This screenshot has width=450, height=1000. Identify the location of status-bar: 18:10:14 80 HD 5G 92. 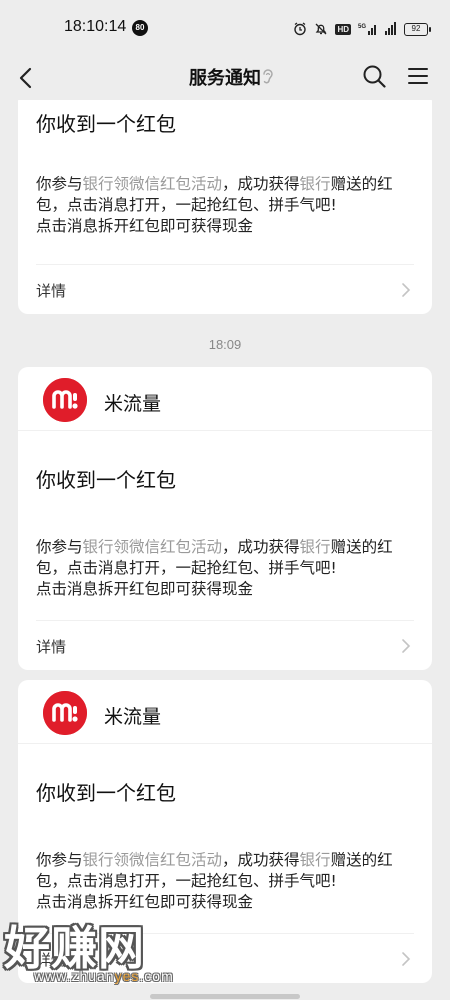
(225, 28).